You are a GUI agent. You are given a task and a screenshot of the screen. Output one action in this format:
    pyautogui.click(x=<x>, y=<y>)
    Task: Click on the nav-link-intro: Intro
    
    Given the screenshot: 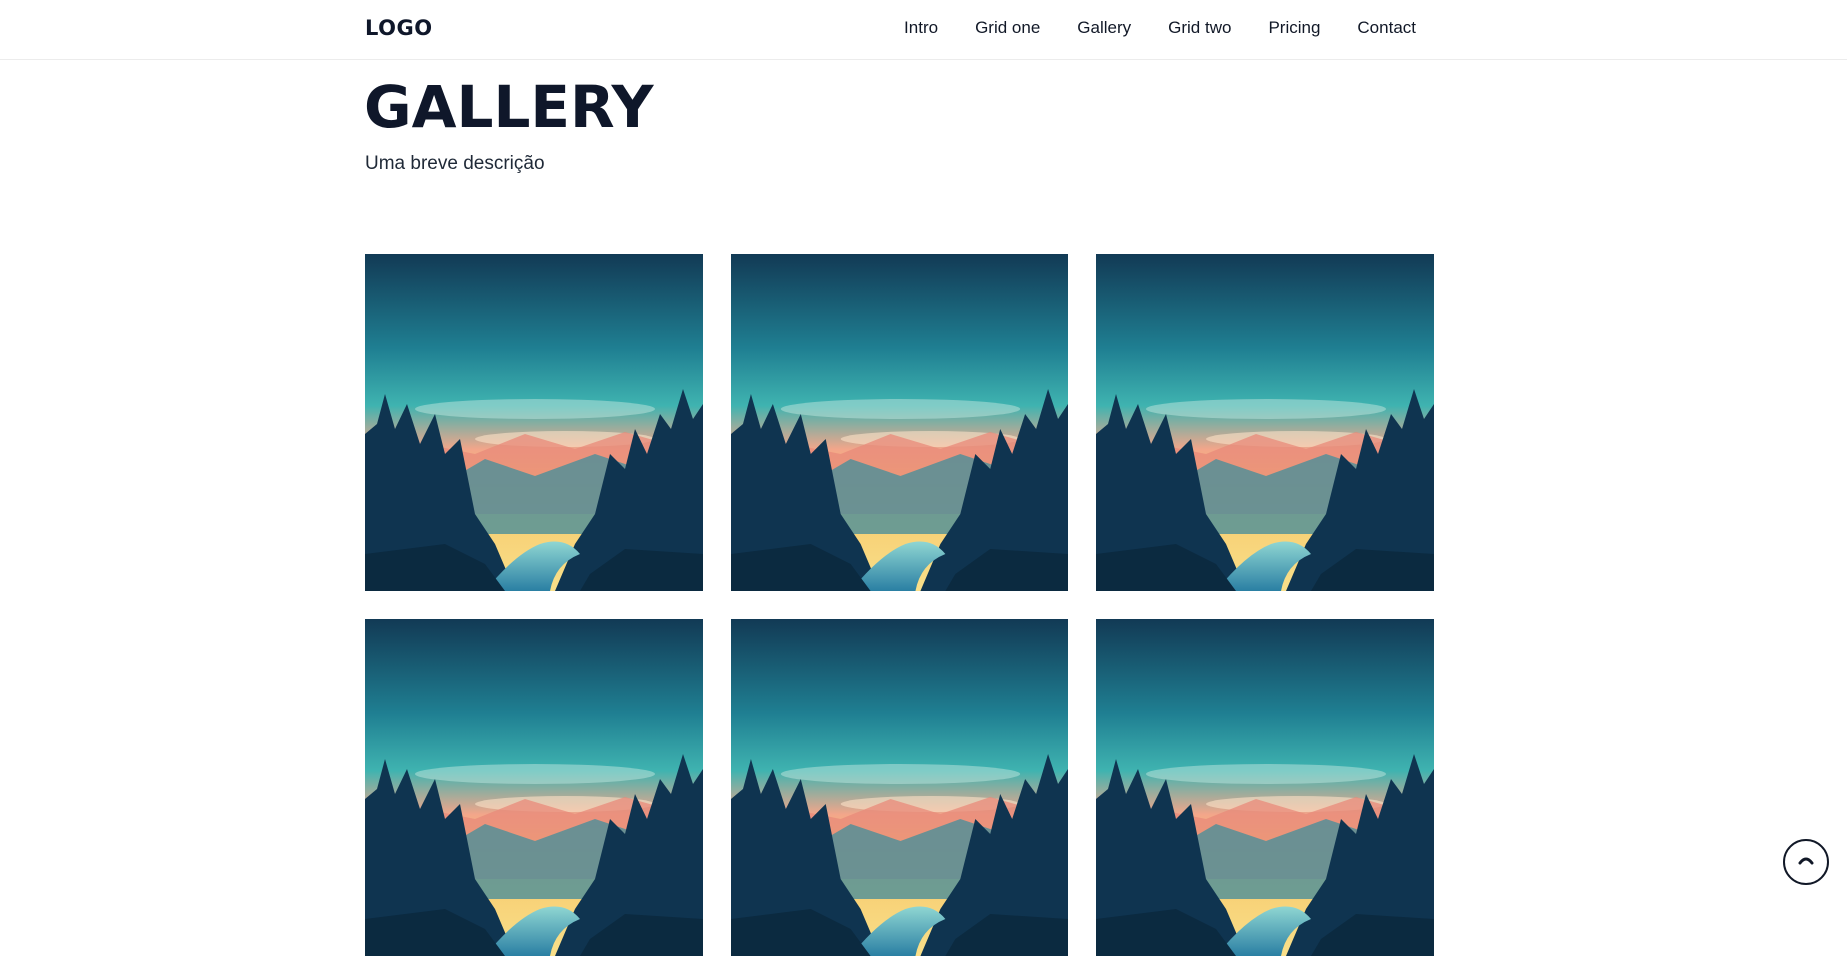 What is the action you would take?
    pyautogui.click(x=921, y=28)
    